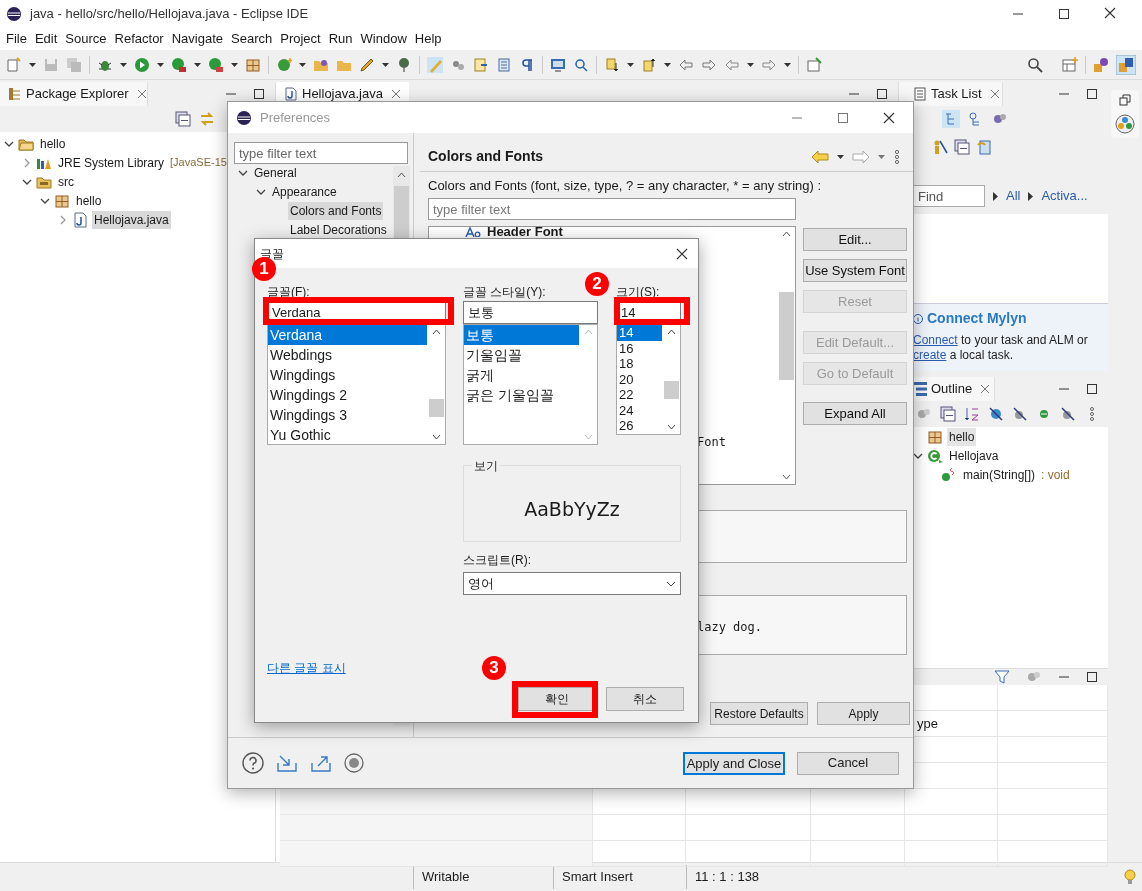  Describe the element at coordinates (962, 436) in the screenshot. I see `outline-item: hello` at that location.